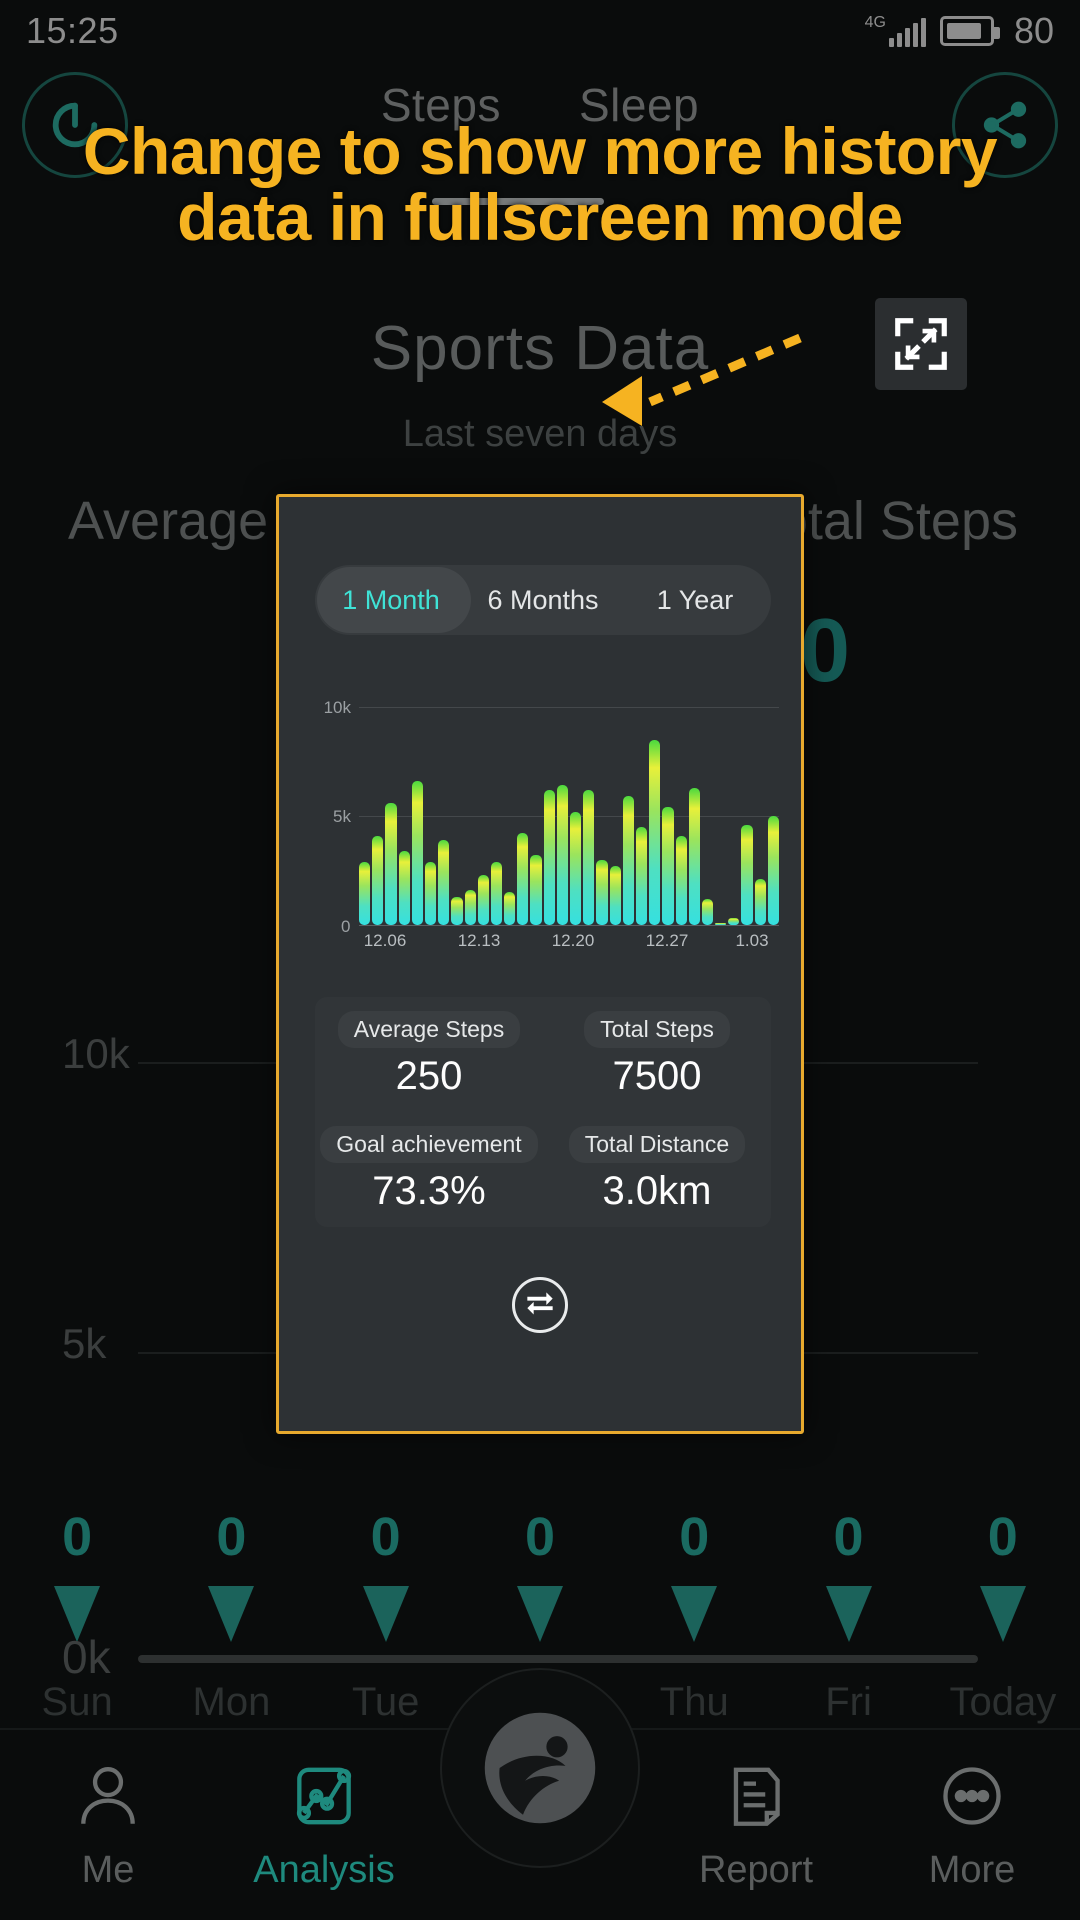 This screenshot has width=1080, height=1920. Describe the element at coordinates (569, 925) in the screenshot. I see `chart-x-axis` at that location.